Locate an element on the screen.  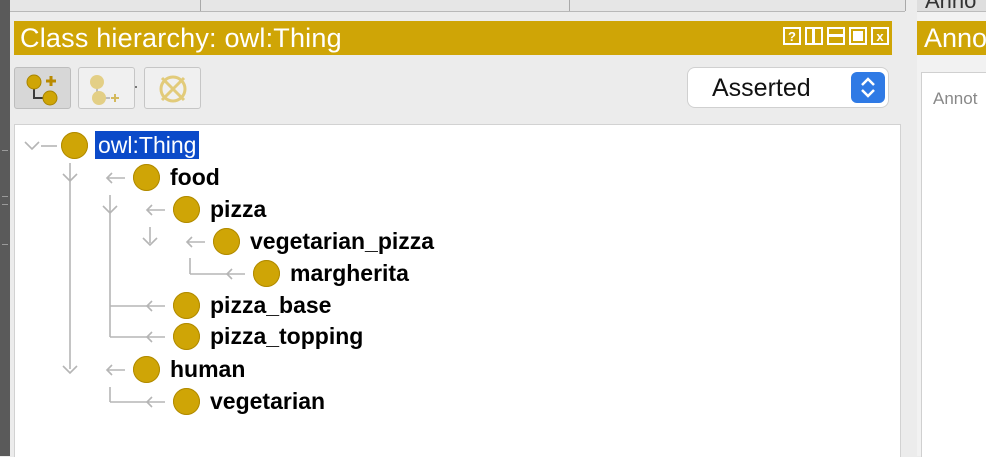
tree-node-label: pizza_topping is located at coordinates (287, 335).